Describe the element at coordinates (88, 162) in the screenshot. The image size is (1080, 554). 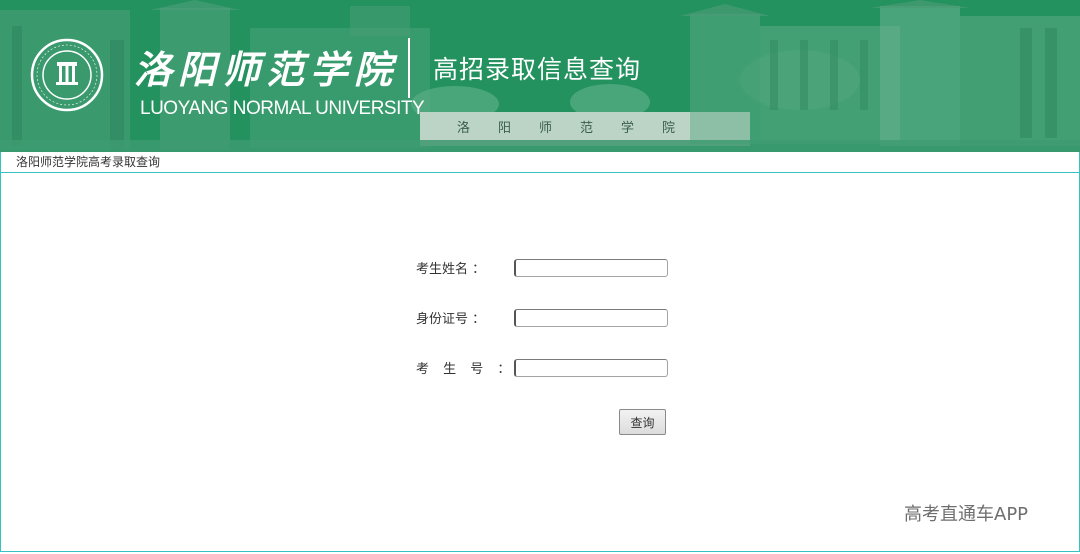
I see `breadcrumb-text: 洛阳师范学院高考录取查询` at that location.